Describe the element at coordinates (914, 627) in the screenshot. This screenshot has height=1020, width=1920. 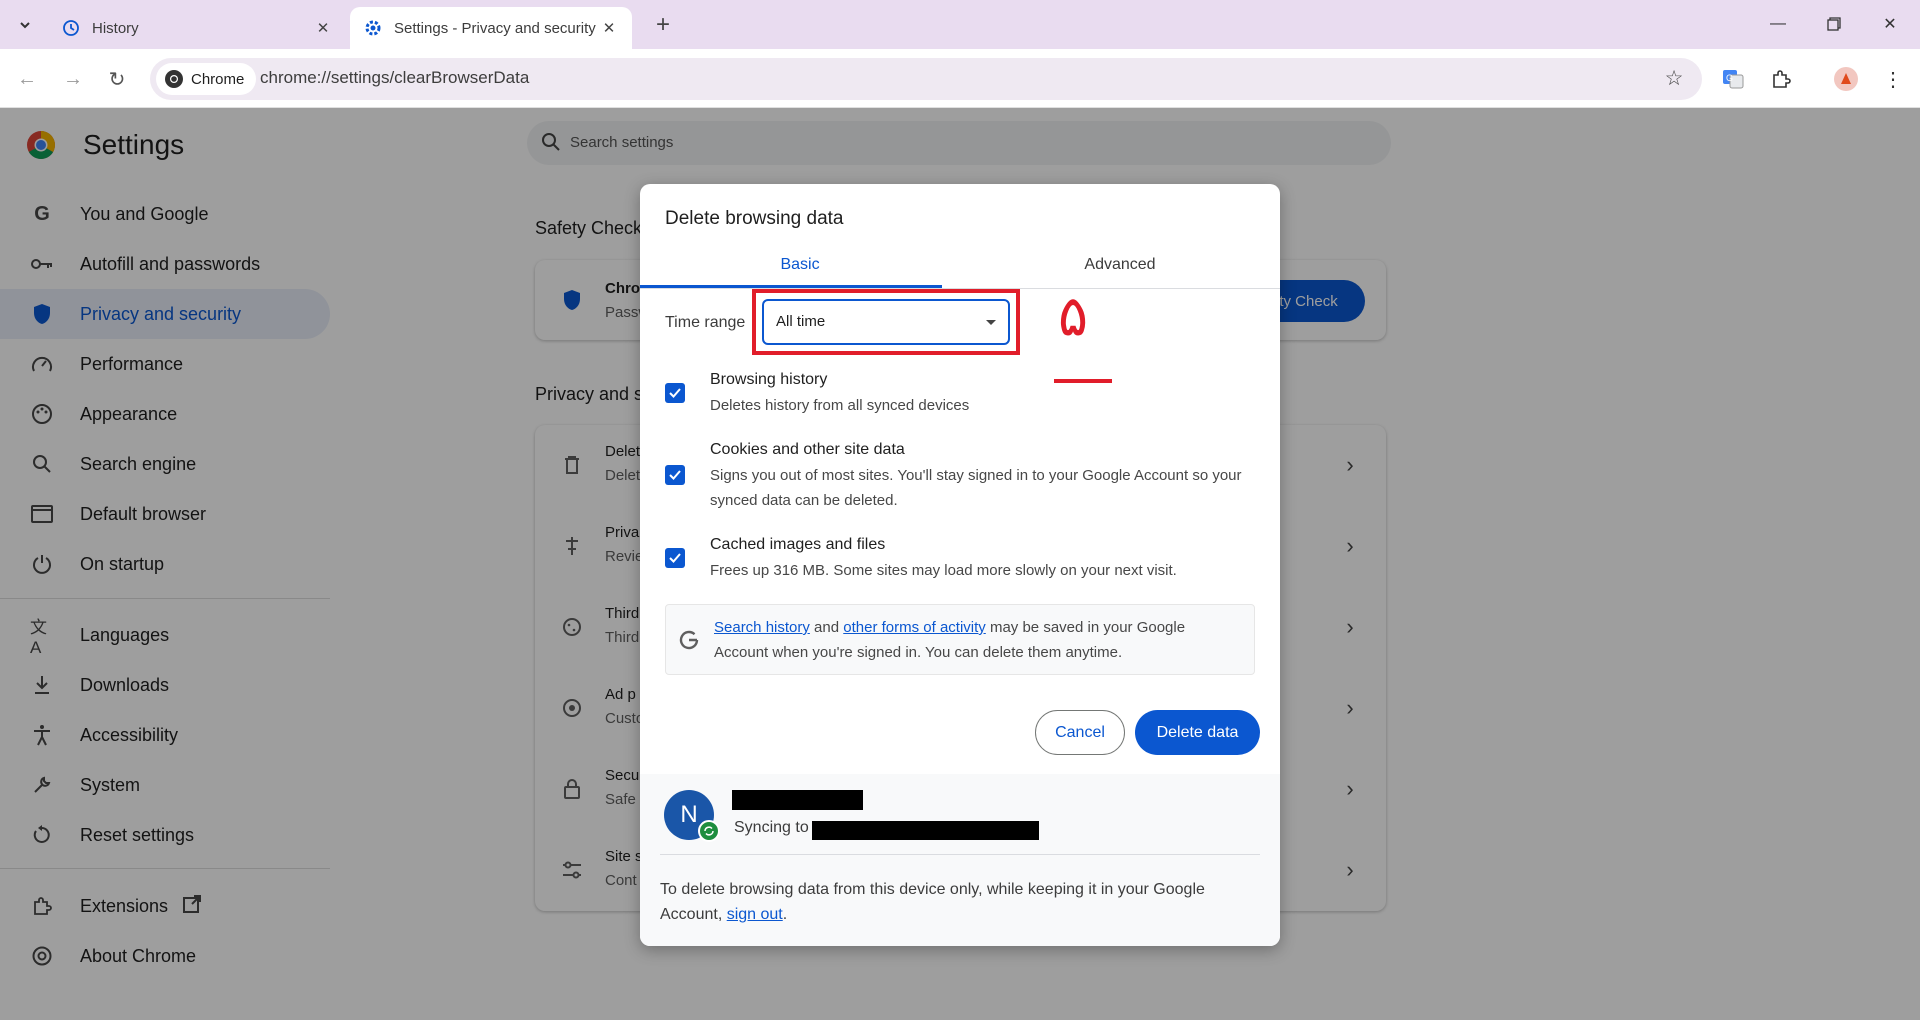
I see `other-activity-link: other forms of activity` at that location.